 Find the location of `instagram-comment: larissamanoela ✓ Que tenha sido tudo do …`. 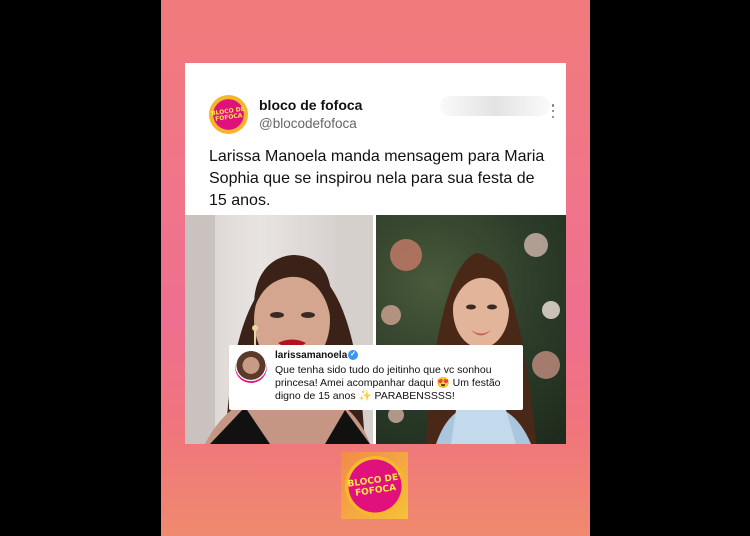

instagram-comment: larissamanoela ✓ Que tenha sido tudo do … is located at coordinates (376, 377).